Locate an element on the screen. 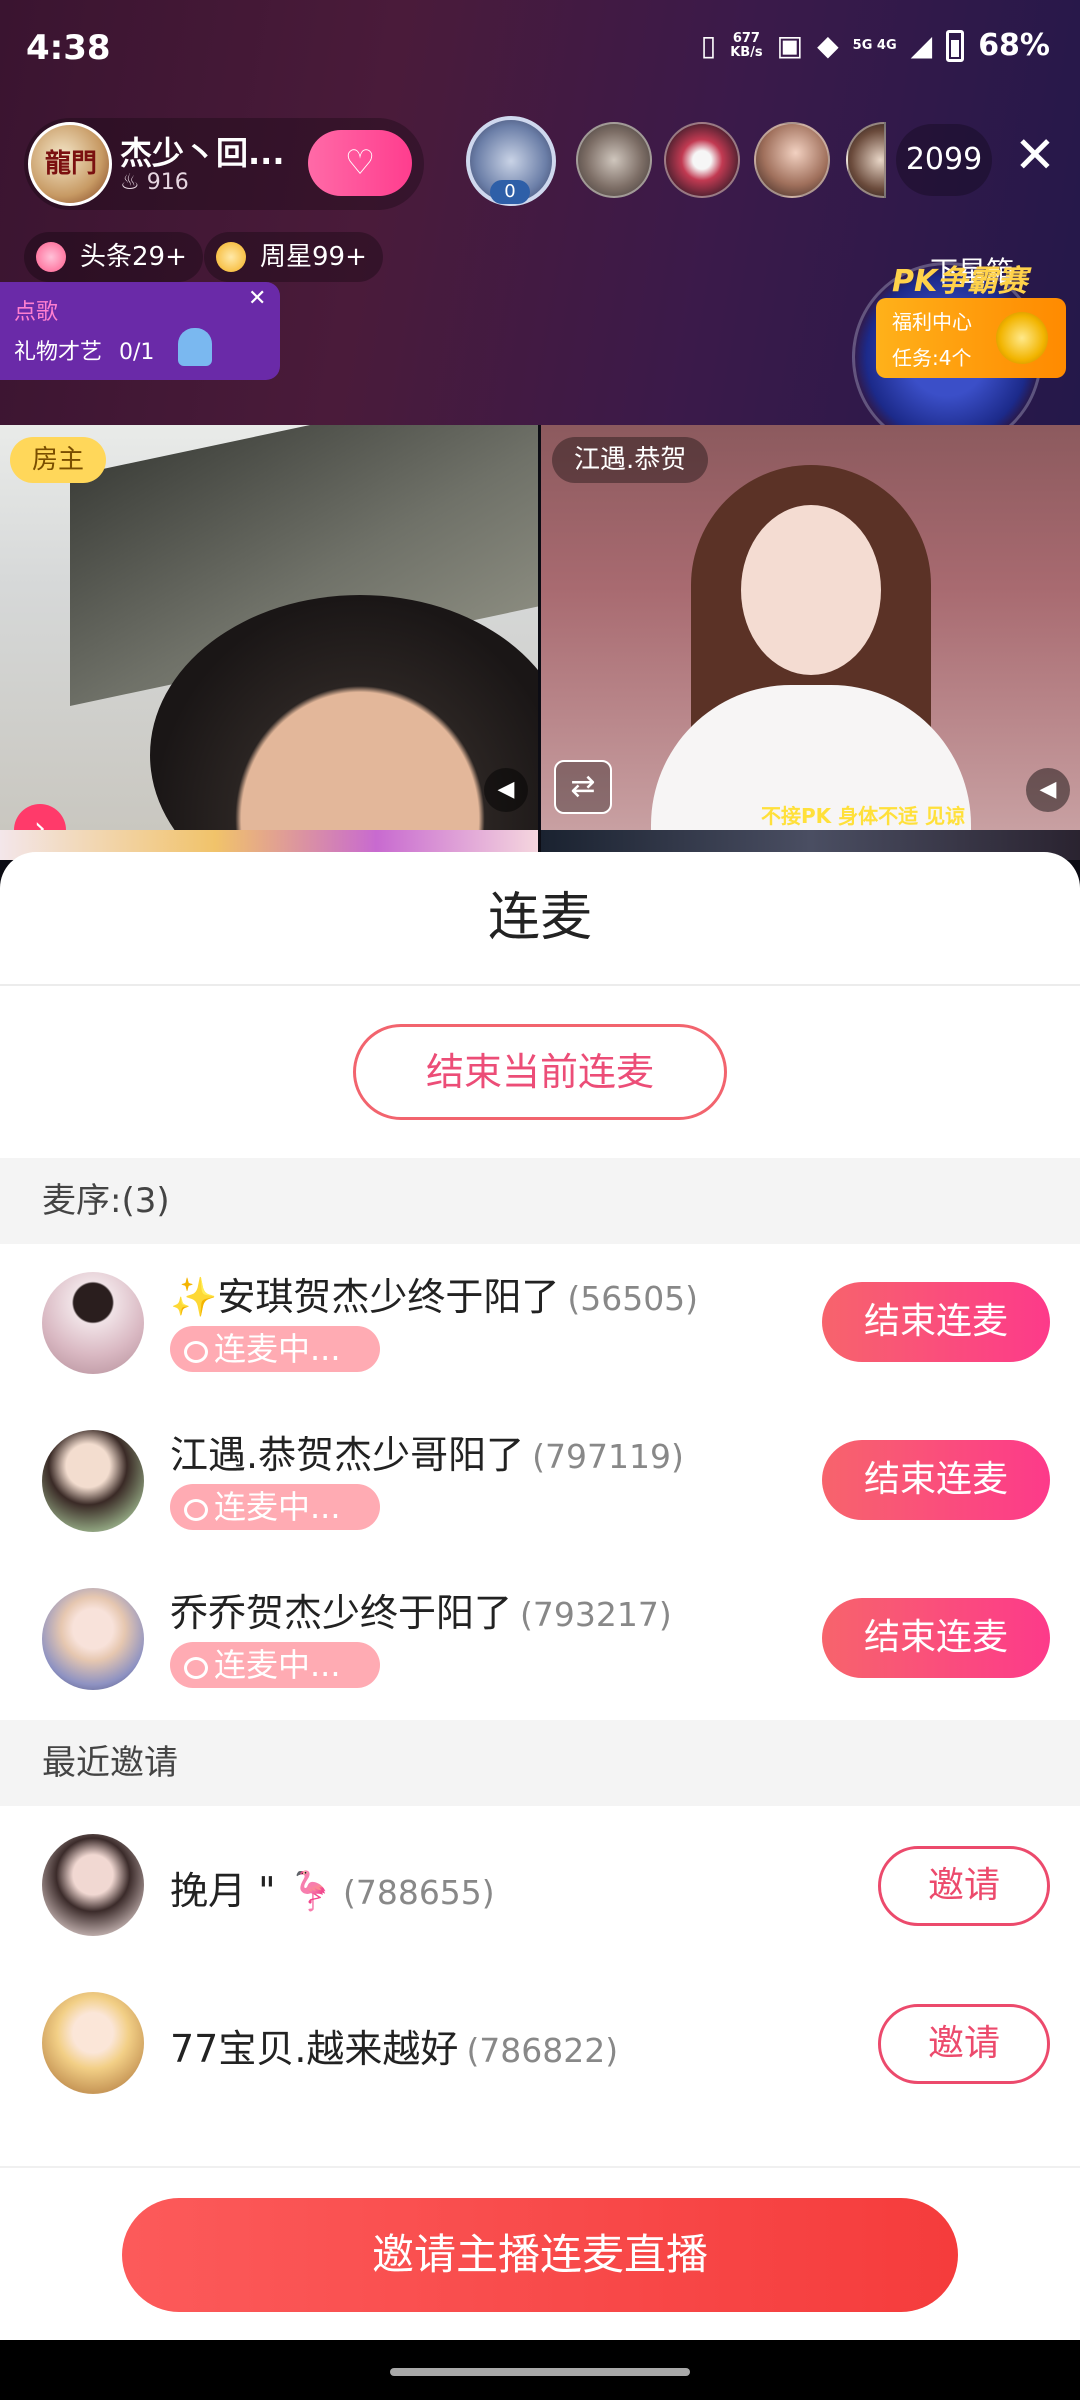  cellular-label: 5G 4G is located at coordinates (874, 45).